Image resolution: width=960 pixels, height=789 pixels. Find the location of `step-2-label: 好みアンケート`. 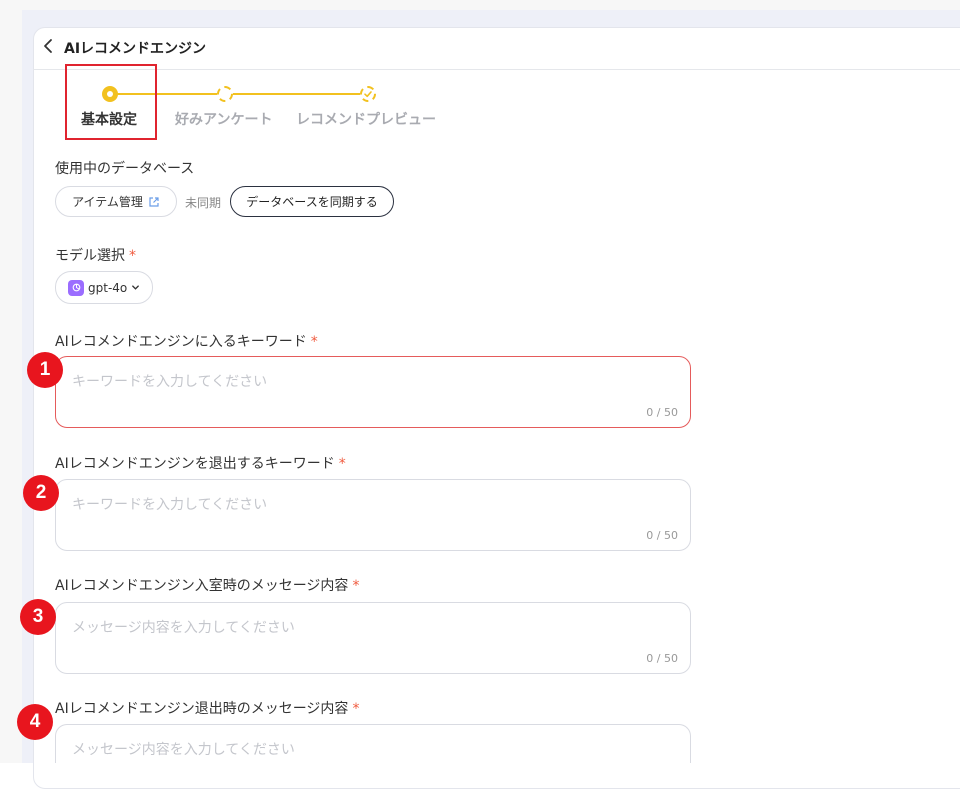

step-2-label: 好みアンケート is located at coordinates (223, 119).